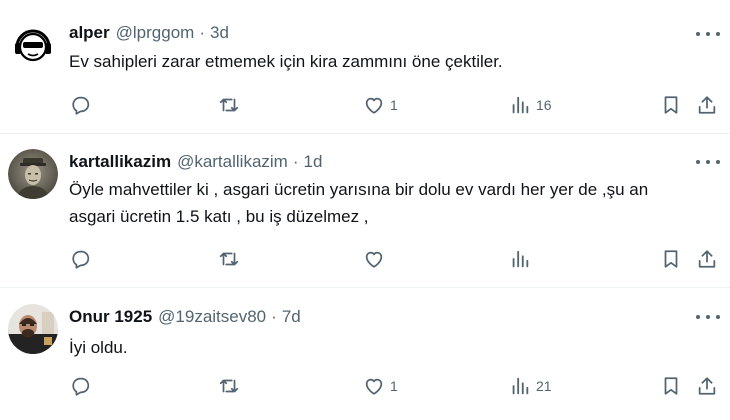 This screenshot has height=420, width=730. What do you see at coordinates (291, 317) in the screenshot?
I see `timestamp: 7d` at bounding box center [291, 317].